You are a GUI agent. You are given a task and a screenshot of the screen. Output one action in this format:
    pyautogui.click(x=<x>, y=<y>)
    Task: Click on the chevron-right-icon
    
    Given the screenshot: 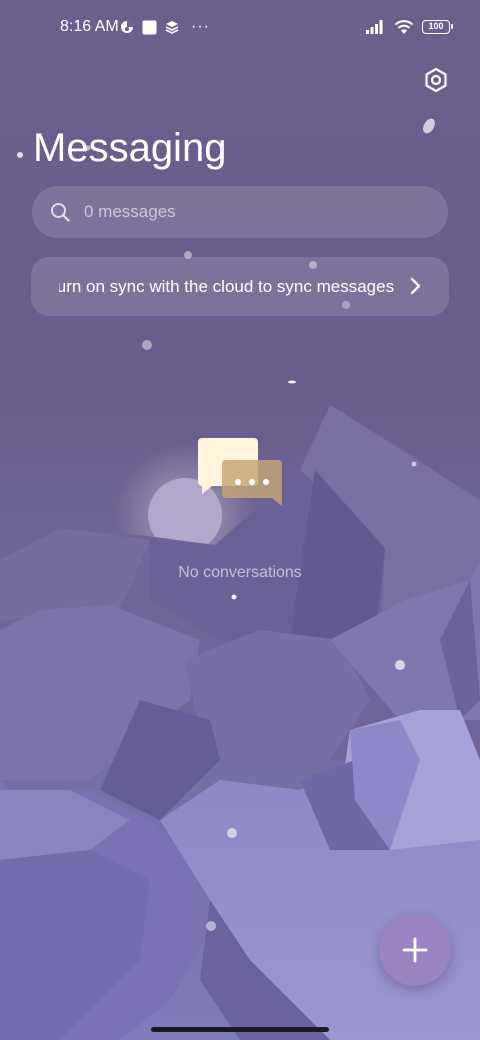 What is the action you would take?
    pyautogui.click(x=415, y=286)
    